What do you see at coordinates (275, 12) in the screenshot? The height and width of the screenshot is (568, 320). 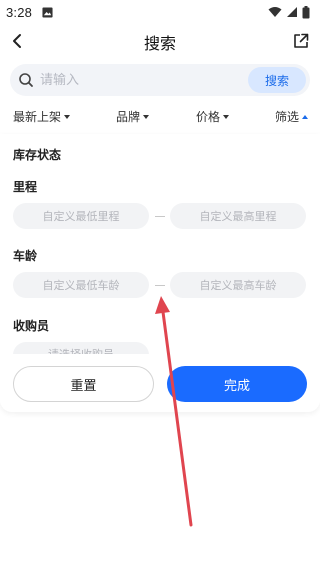 I see `wifi-icon` at bounding box center [275, 12].